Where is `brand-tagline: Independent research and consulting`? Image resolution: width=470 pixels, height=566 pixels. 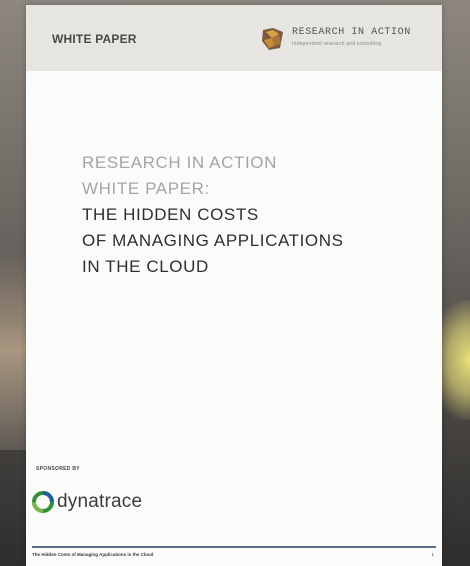 brand-tagline: Independent research and consulting is located at coordinates (337, 44).